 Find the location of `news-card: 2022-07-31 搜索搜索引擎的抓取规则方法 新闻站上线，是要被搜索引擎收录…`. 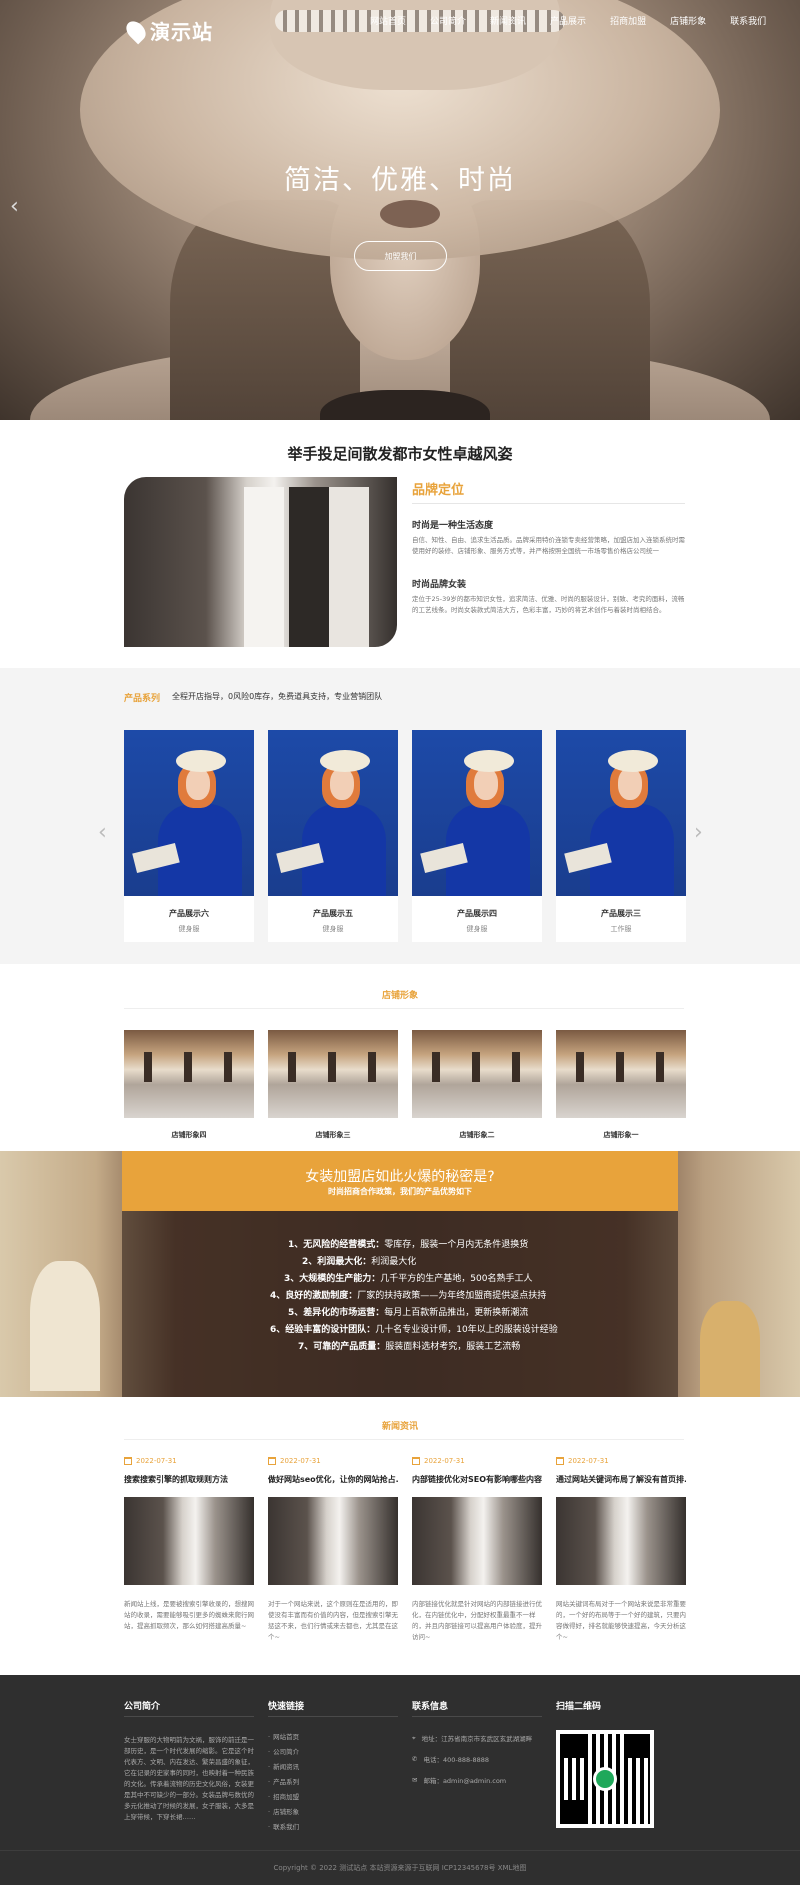

news-card: 2022-07-31 搜索搜索引擎的抓取规则方法 新闻站上线，是要被搜索引擎收录… is located at coordinates (189, 1544).